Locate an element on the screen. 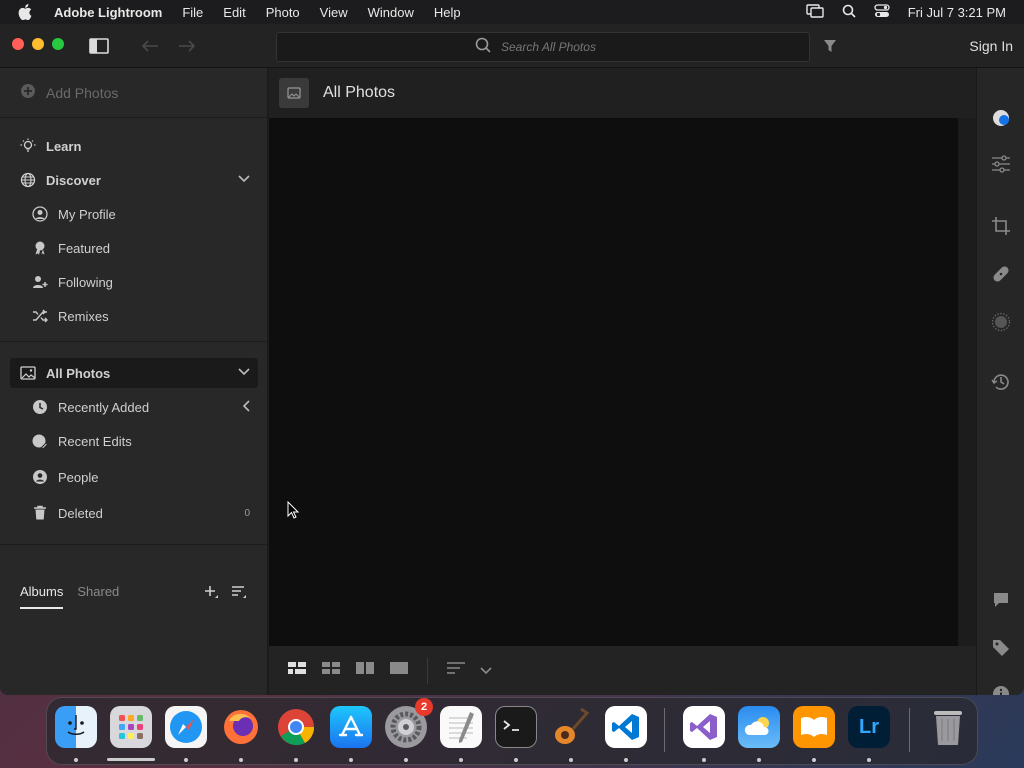 Image resolution: width=1024 pixels, height=768 pixels. sign-in-button: Sign In is located at coordinates (991, 46).